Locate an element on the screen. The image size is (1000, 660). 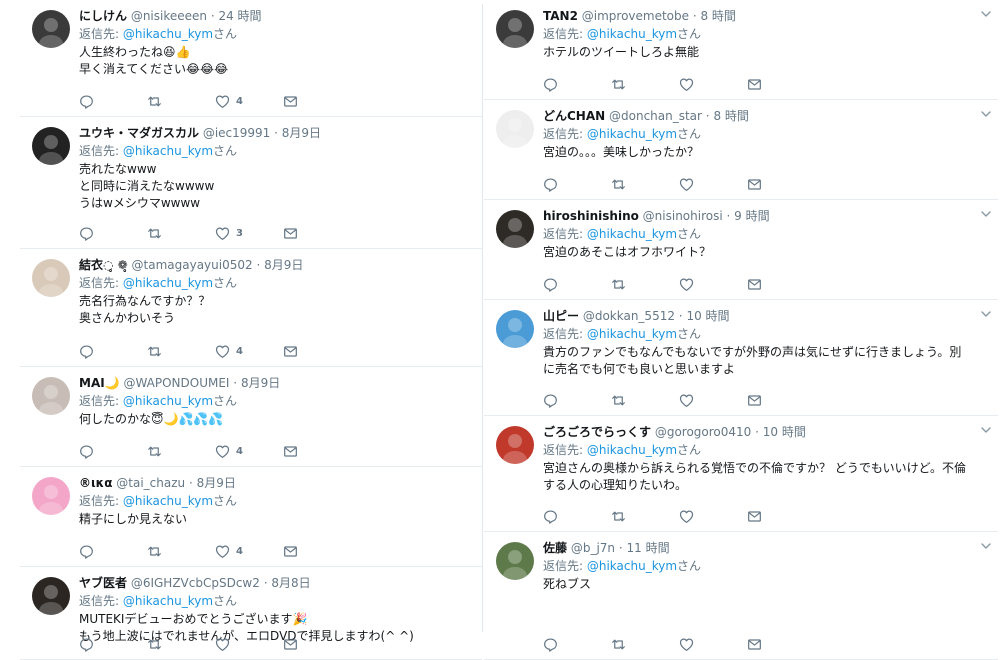
timestamp: 9 時間 is located at coordinates (751, 216).